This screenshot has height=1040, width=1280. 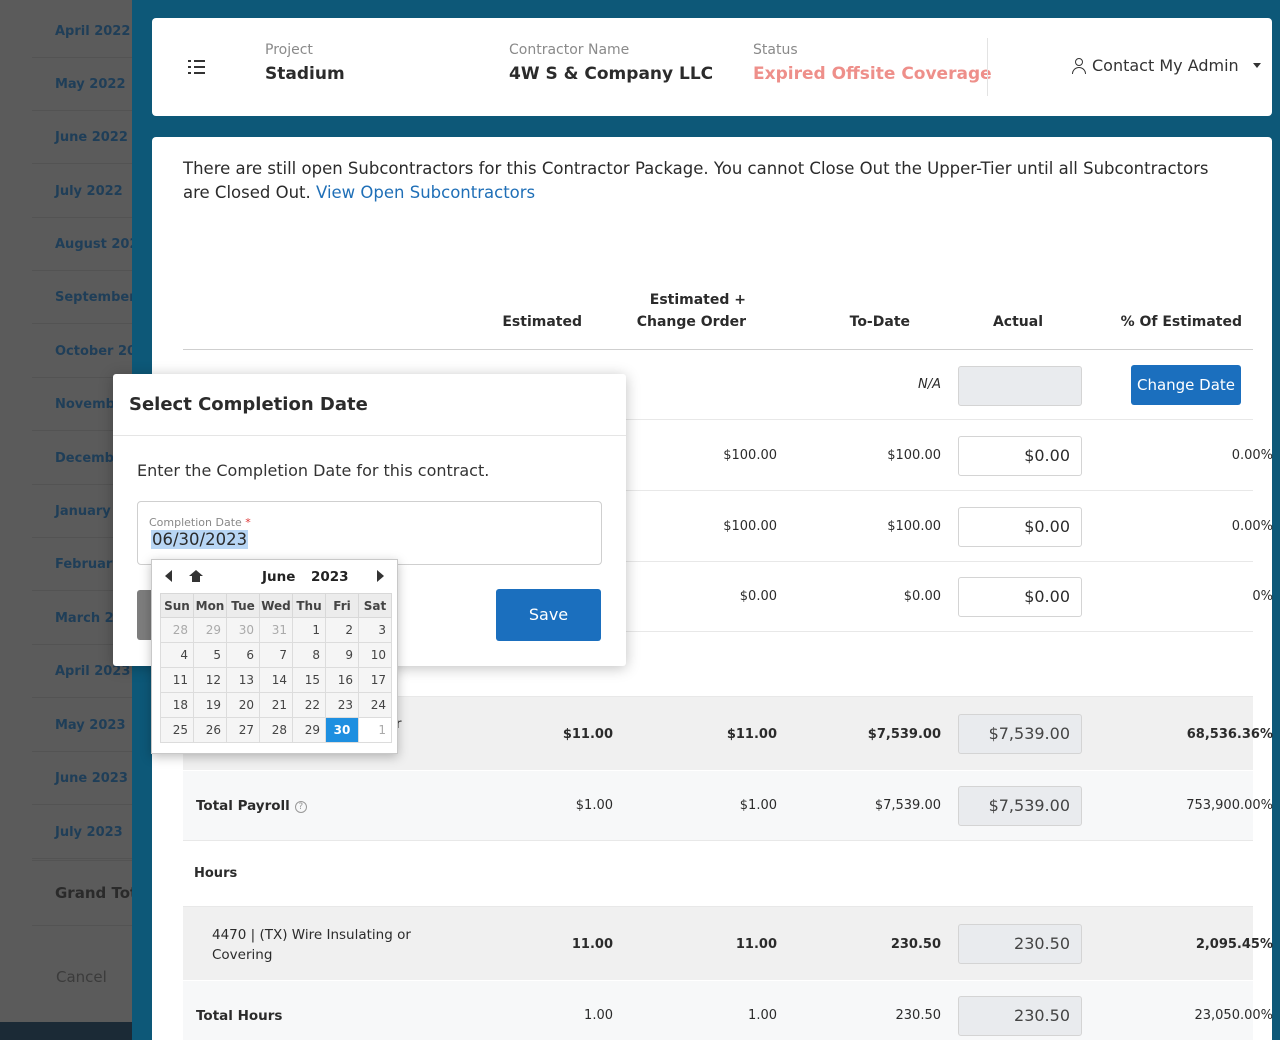 What do you see at coordinates (82, 893) in the screenshot?
I see `sidebar-grand-total: Grand Total` at bounding box center [82, 893].